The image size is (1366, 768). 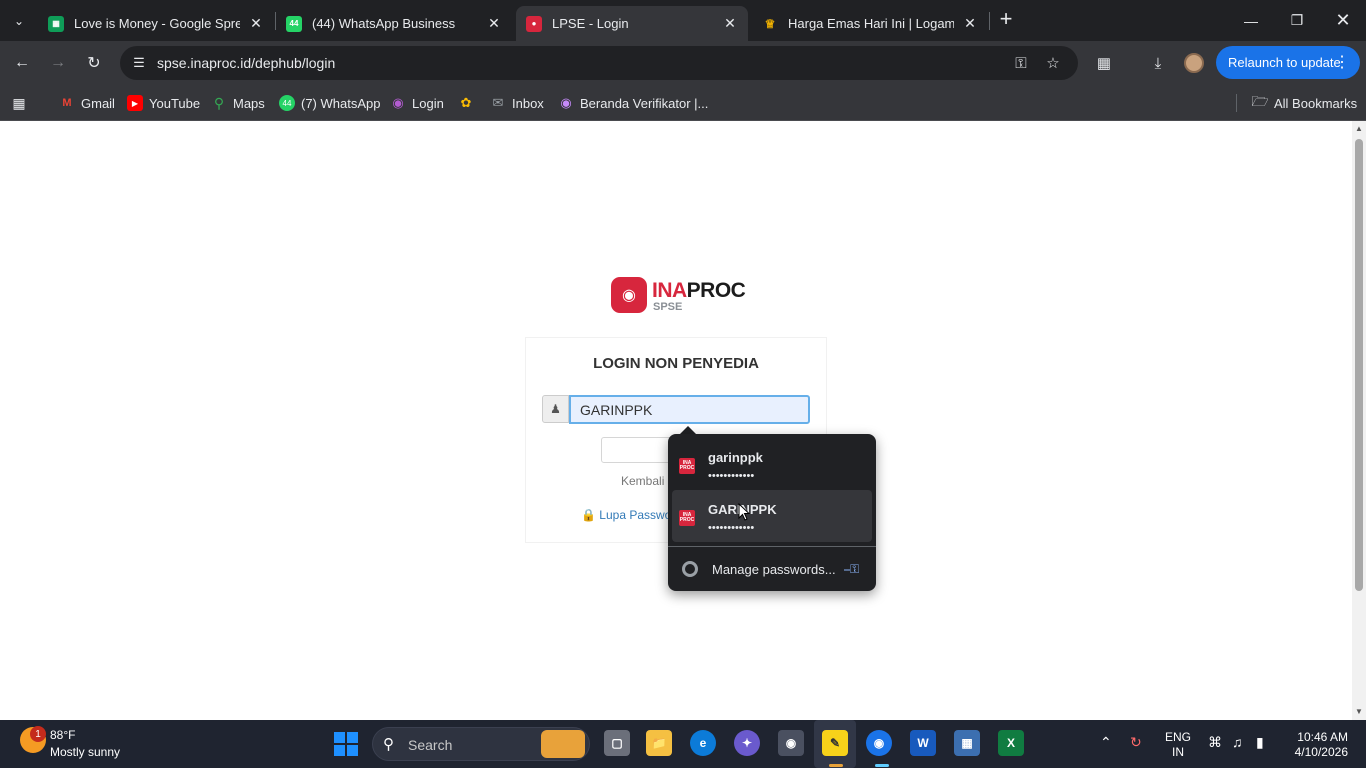 What do you see at coordinates (1297, 20) in the screenshot?
I see `restore-icon: ❐` at bounding box center [1297, 20].